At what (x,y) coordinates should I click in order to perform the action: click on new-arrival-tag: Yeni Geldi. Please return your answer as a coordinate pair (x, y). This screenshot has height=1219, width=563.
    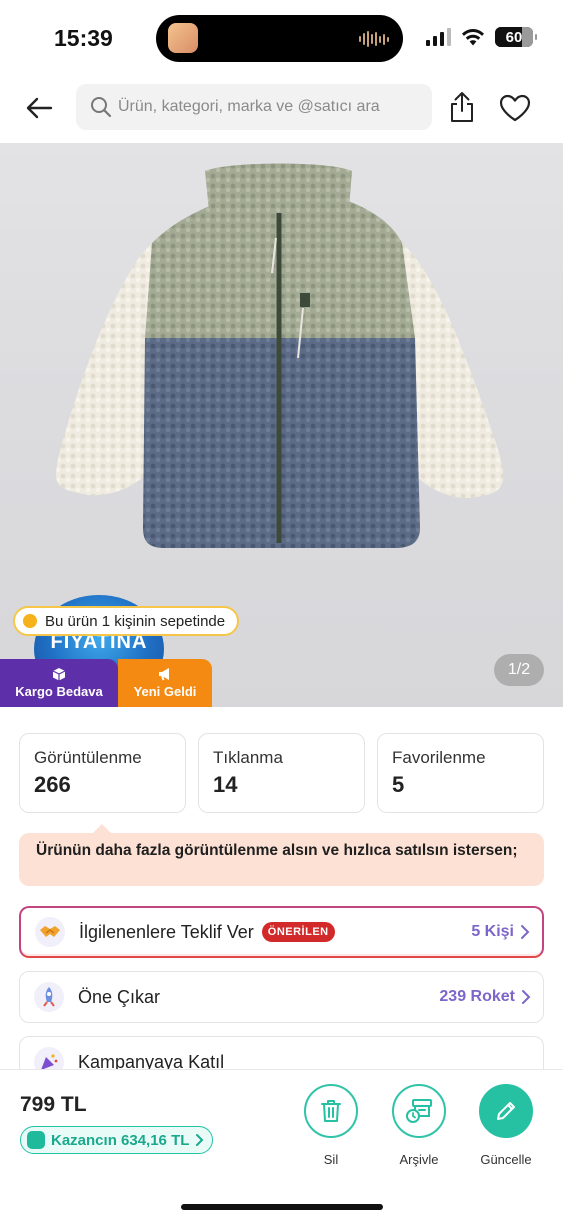
    Looking at the image, I should click on (165, 683).